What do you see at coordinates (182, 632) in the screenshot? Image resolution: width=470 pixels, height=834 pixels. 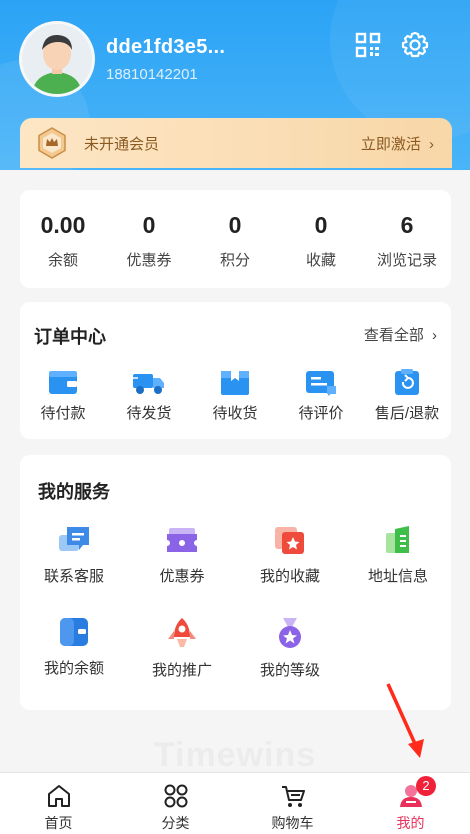 I see `rocket-icon` at bounding box center [182, 632].